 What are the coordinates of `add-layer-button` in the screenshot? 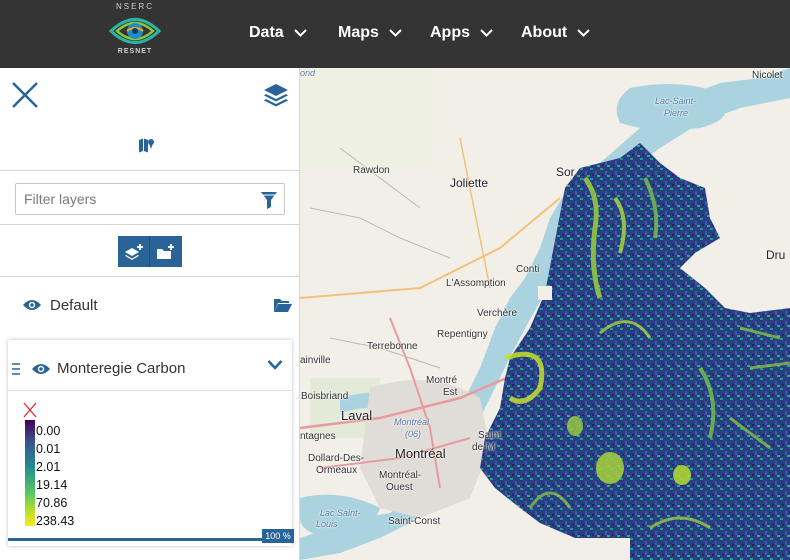 It's located at (134, 251).